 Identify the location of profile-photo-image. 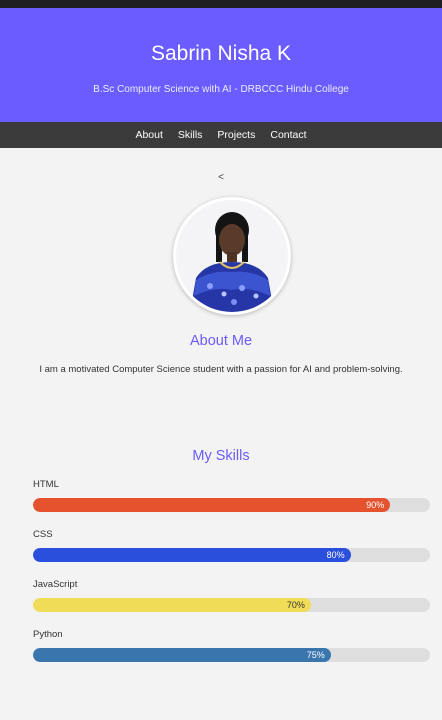
(232, 256).